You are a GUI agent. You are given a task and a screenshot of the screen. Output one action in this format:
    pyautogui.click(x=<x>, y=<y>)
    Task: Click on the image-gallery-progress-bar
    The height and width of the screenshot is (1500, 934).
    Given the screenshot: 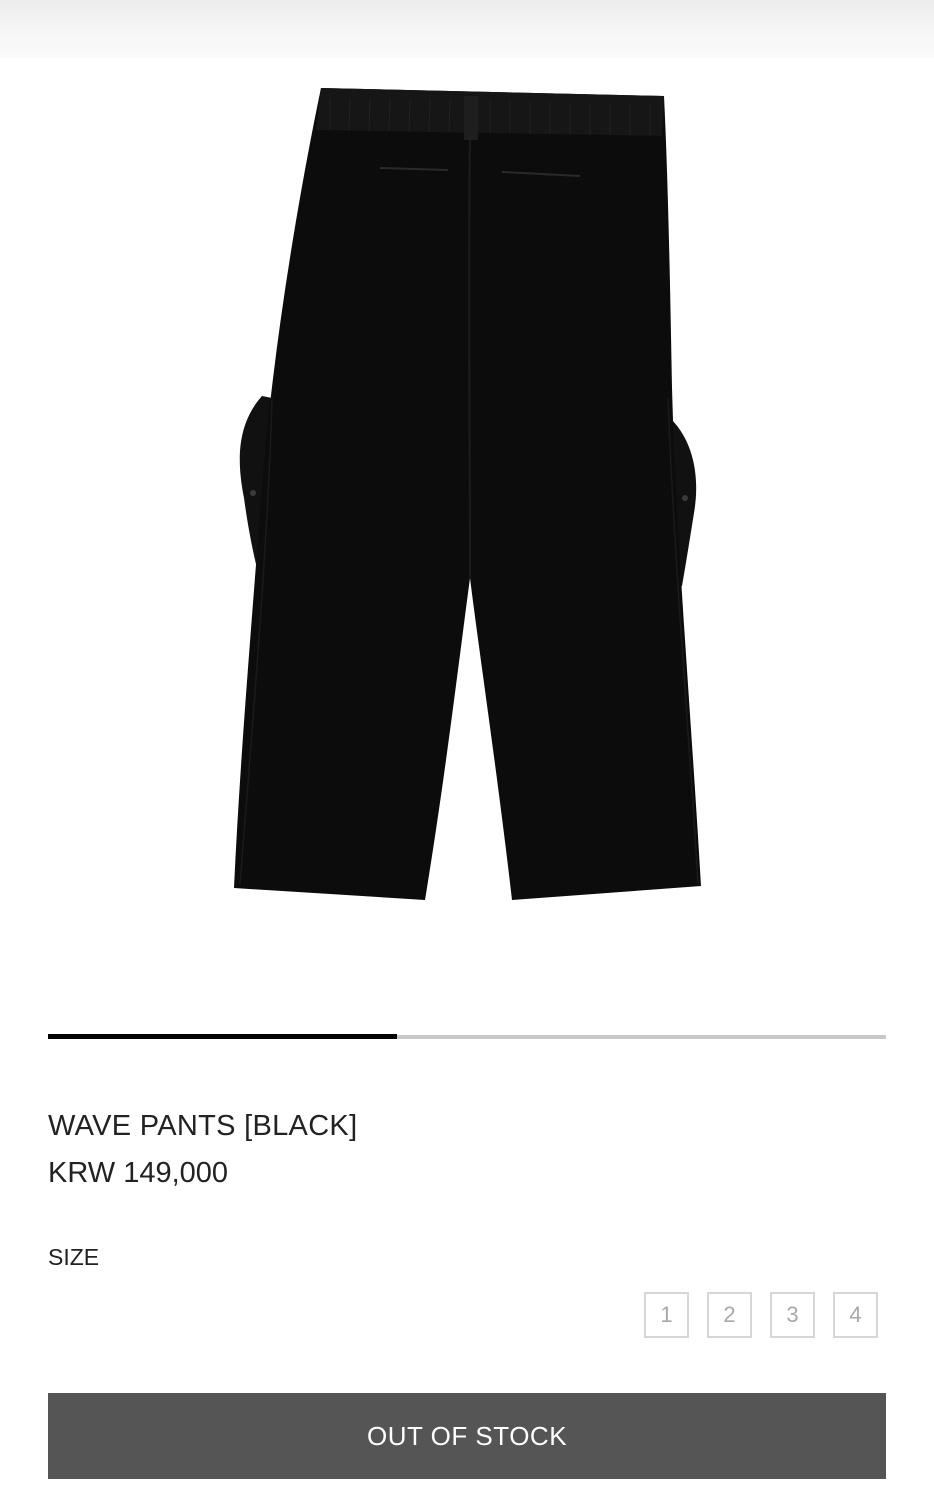 What is the action you would take?
    pyautogui.click(x=467, y=1036)
    